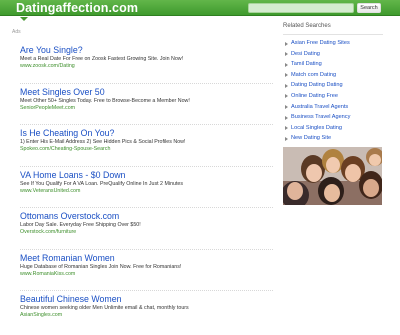 Image resolution: width=400 pixels, height=335 pixels. Describe the element at coordinates (306, 64) in the screenshot. I see `related-search-label: Tamil Dating` at that location.